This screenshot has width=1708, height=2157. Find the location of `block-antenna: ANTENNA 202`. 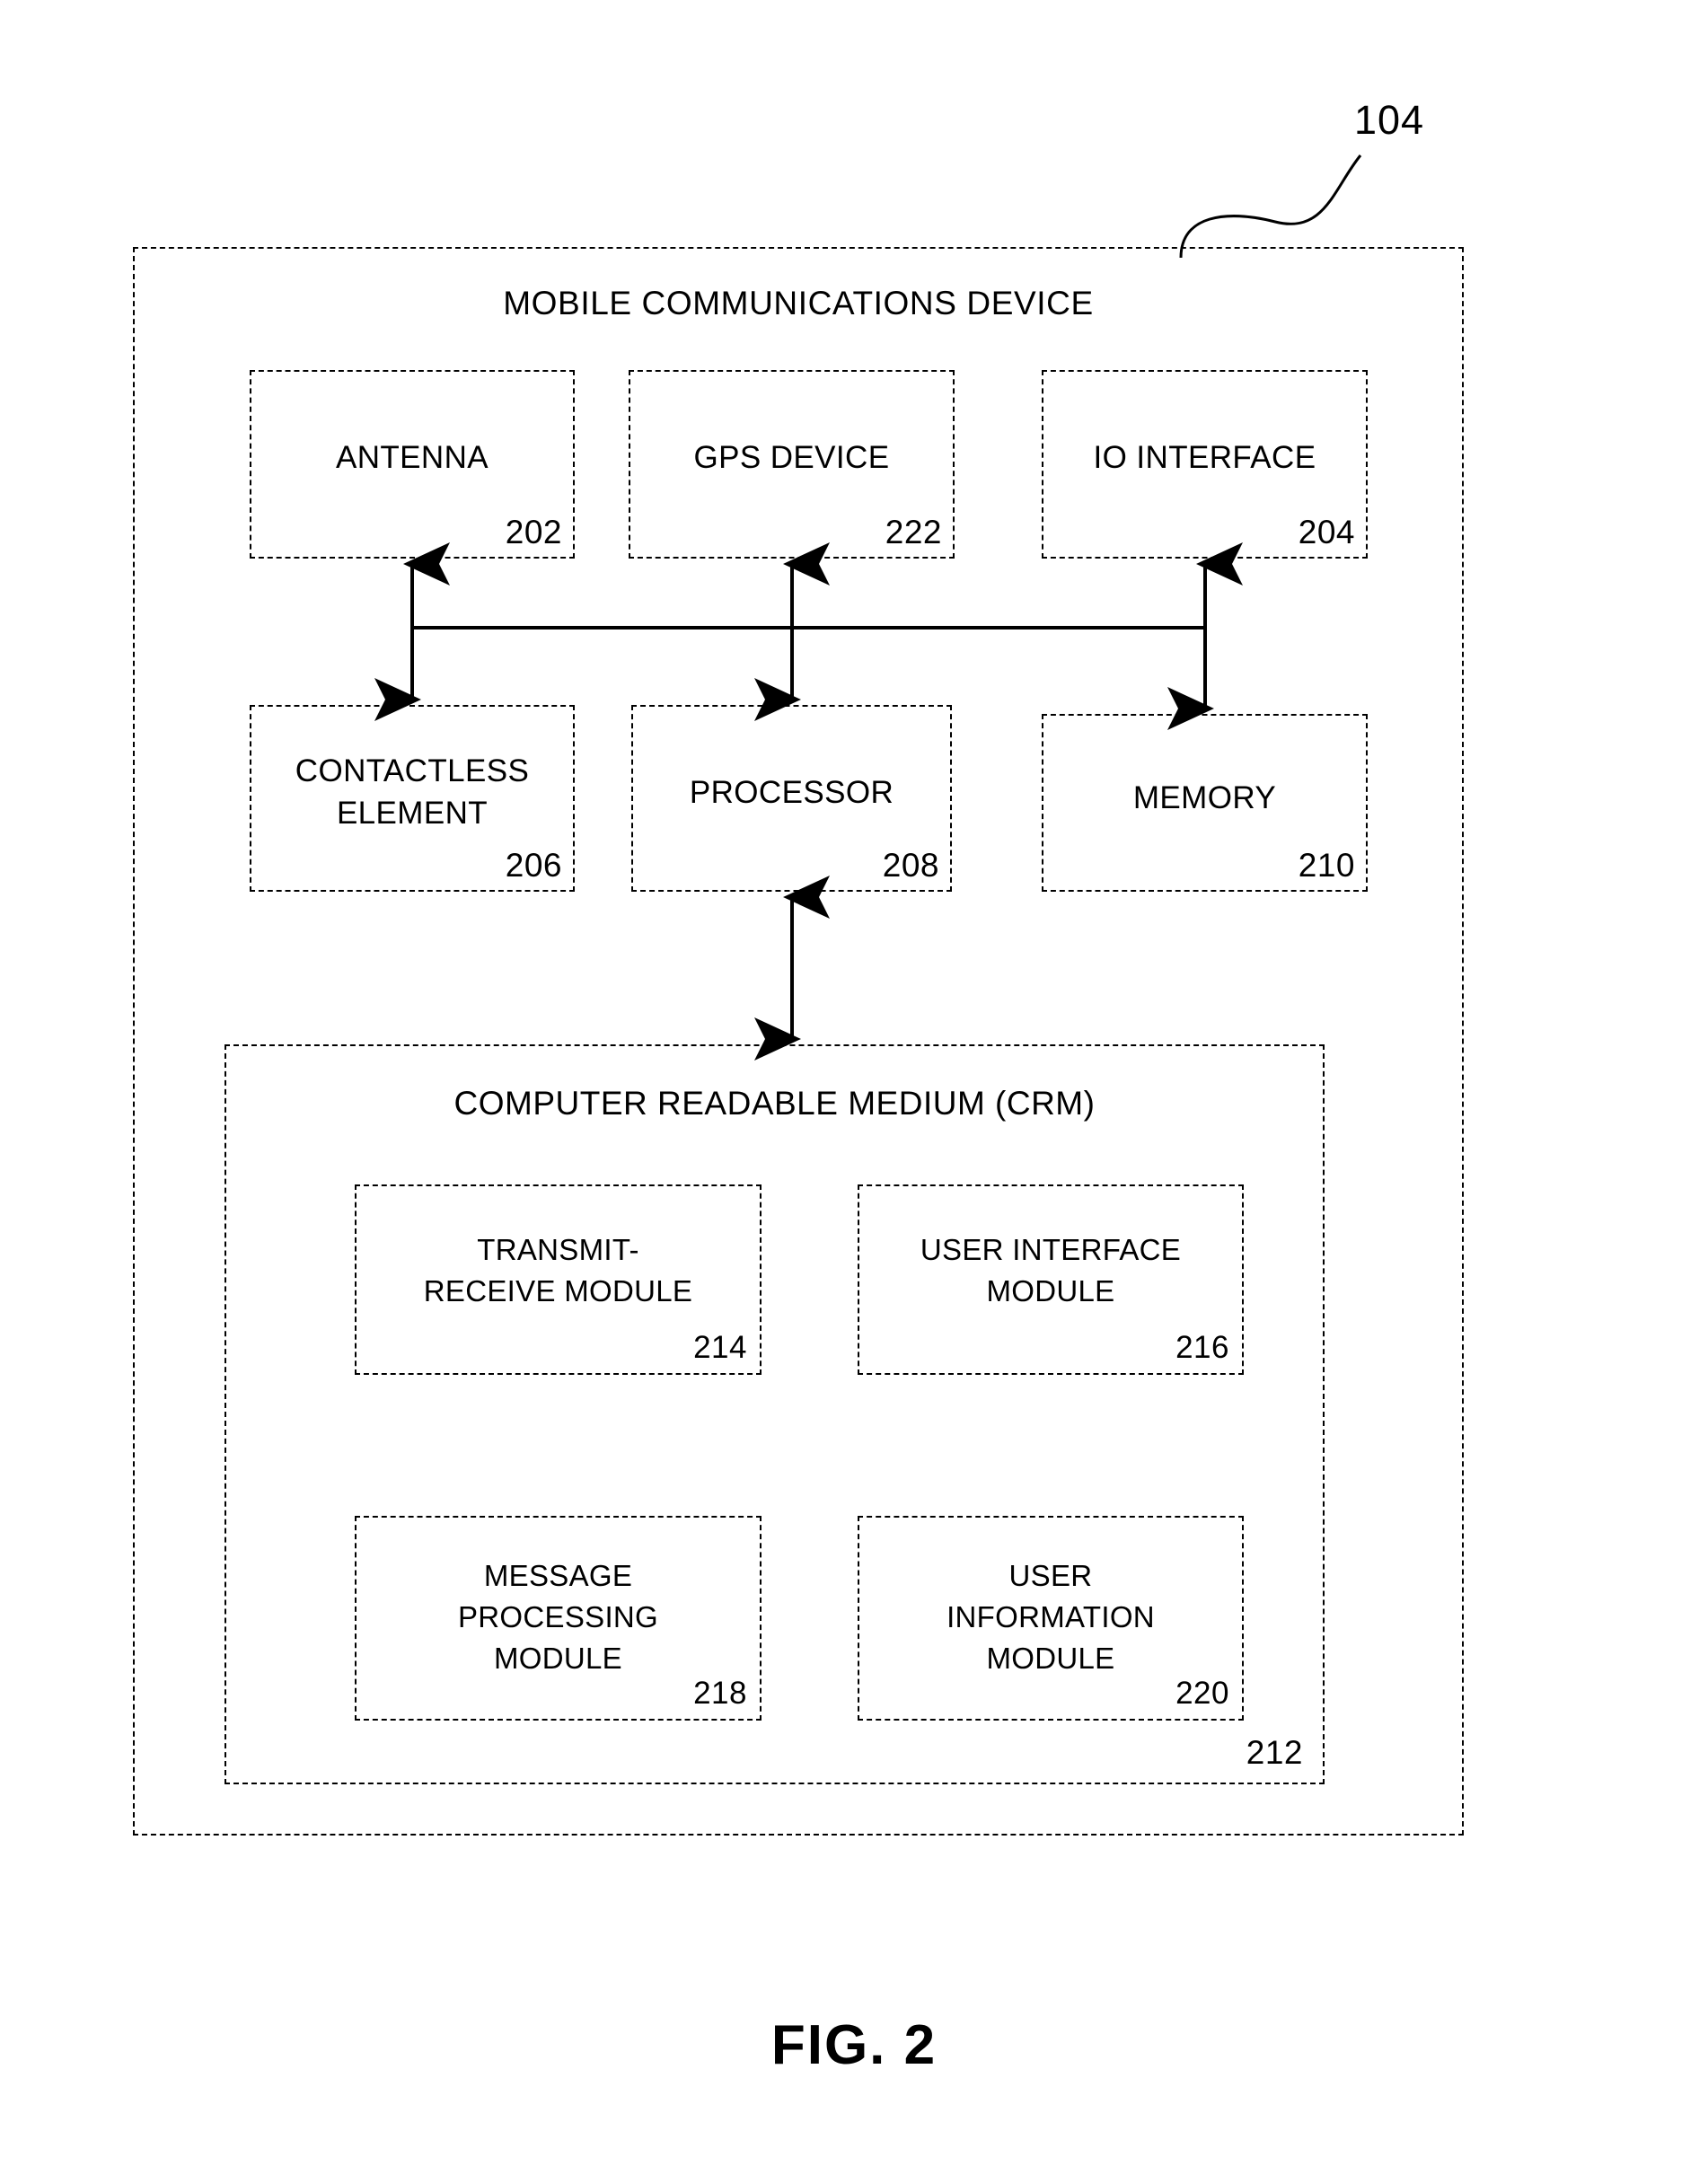

block-antenna: ANTENNA 202 is located at coordinates (412, 464).